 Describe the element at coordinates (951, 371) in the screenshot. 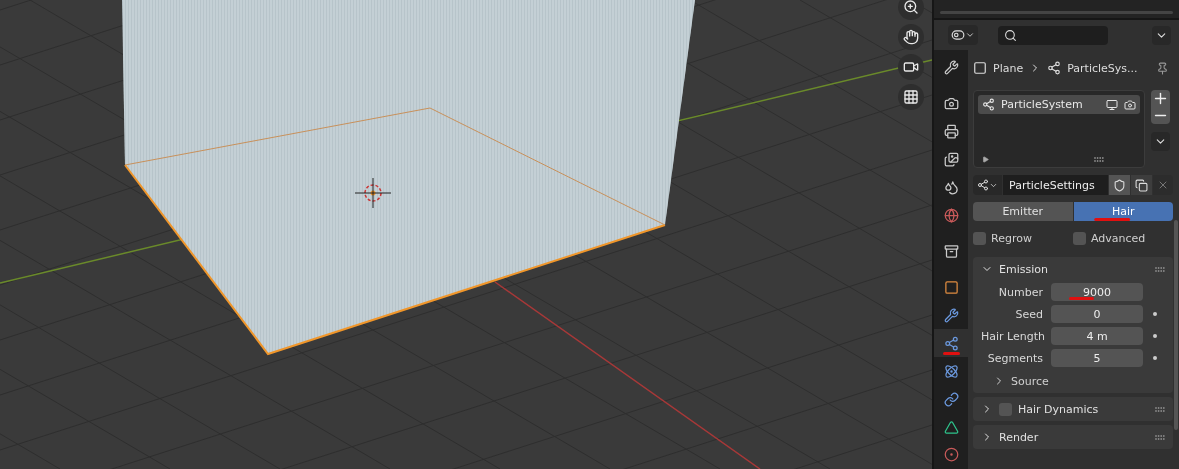

I see `atom-icon` at that location.